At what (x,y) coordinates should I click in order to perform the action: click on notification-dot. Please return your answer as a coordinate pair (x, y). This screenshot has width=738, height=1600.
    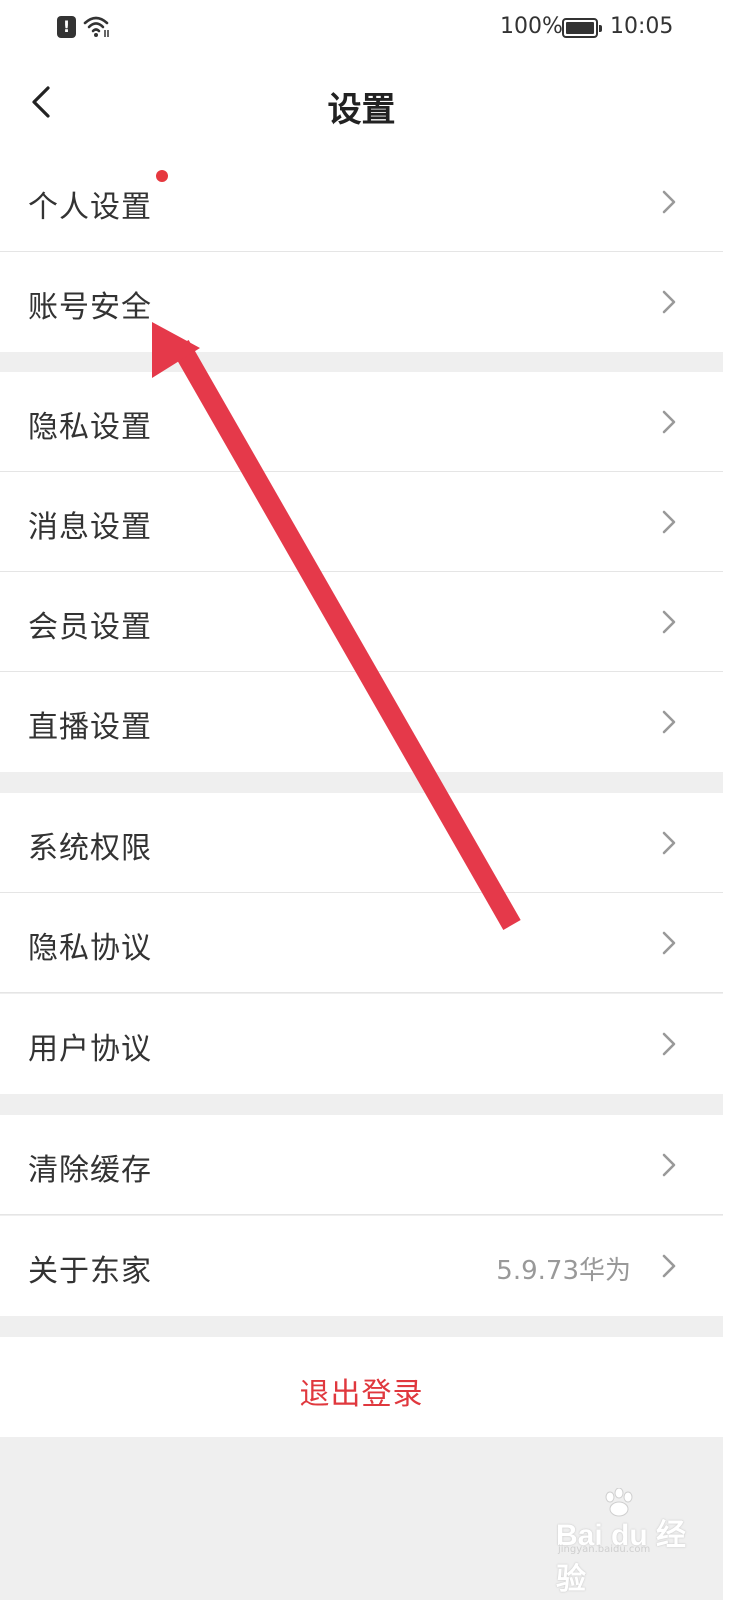
    Looking at the image, I should click on (162, 176).